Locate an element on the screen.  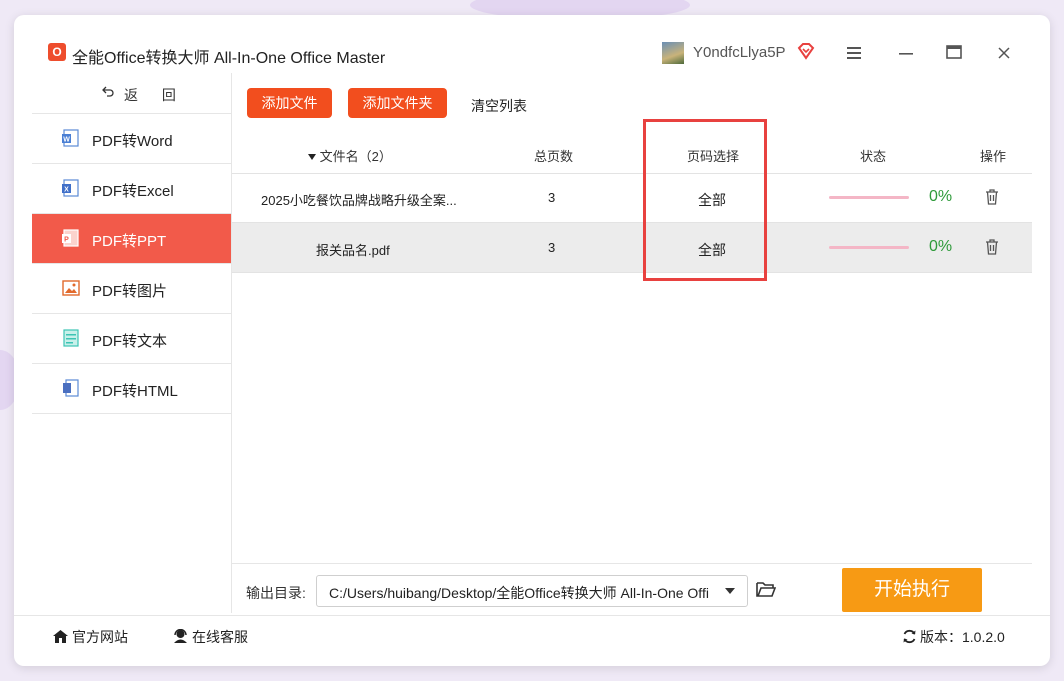
table-row: 2025小吃餐饮品牌战略升级全案... 3 全部 0% is located at coordinates (632, 198).